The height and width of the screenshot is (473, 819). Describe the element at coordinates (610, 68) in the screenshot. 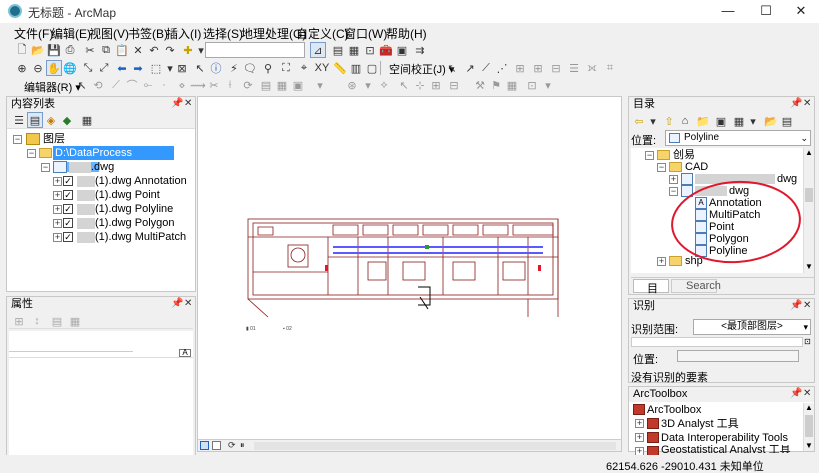

I see `rubbersheet-icon: ⌗` at that location.